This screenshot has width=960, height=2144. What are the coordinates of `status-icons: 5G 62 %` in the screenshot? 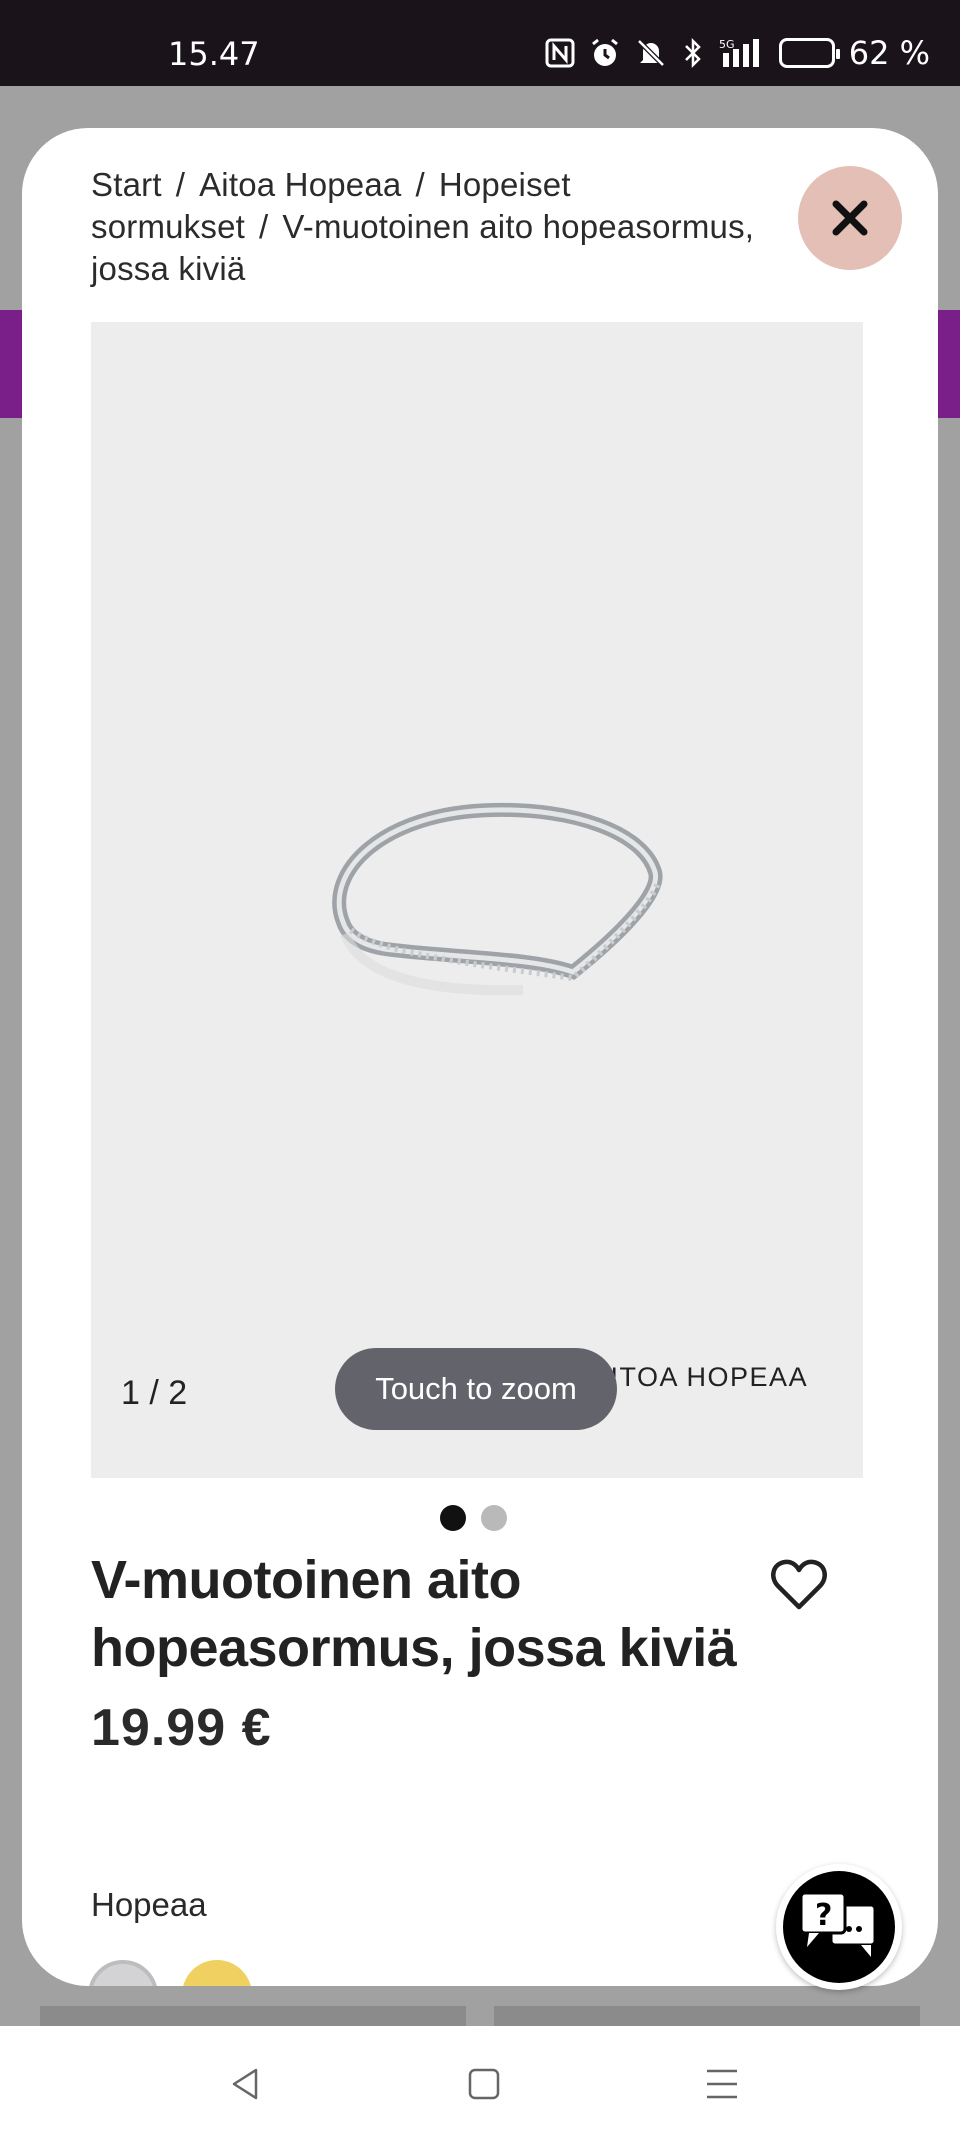 It's located at (737, 53).